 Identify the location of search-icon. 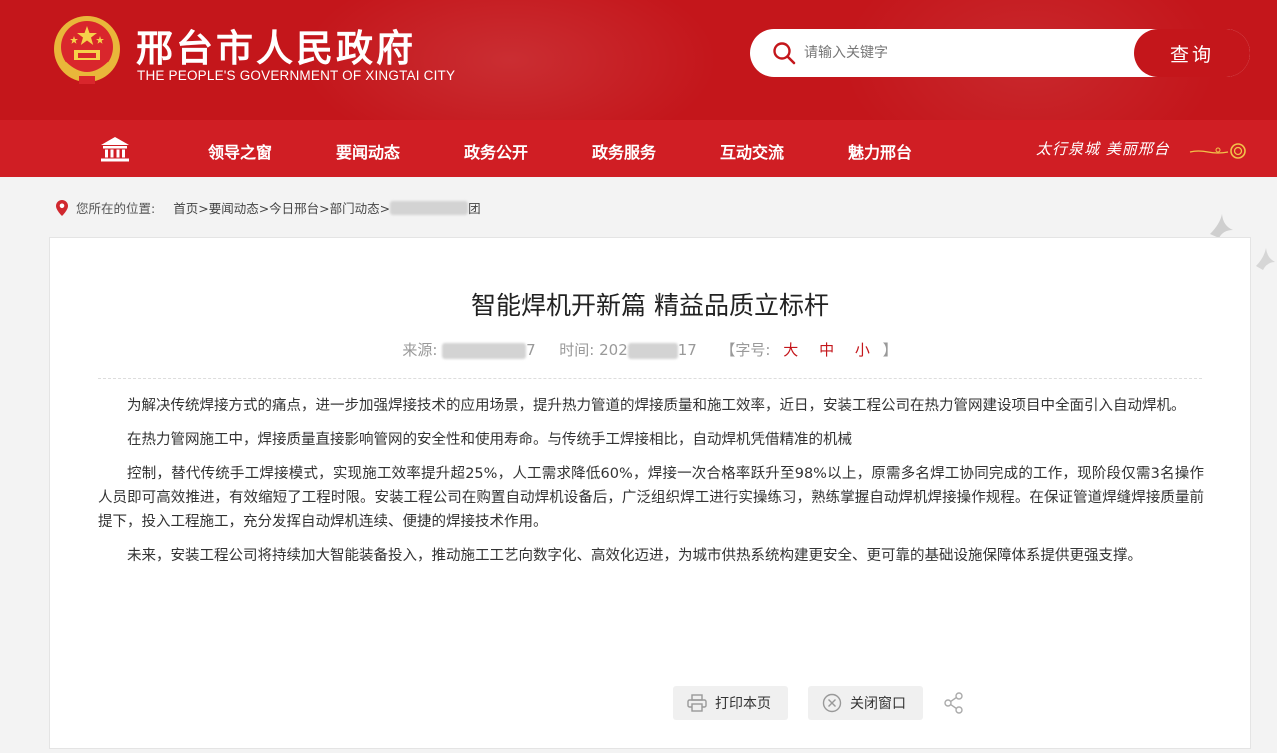
(784, 53).